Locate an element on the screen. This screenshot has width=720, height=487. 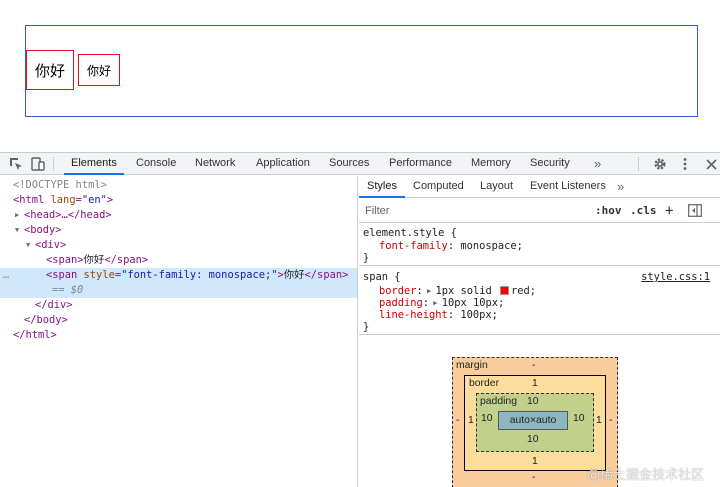
dom-node-span-1: <span>你好</span> is located at coordinates (178, 260).